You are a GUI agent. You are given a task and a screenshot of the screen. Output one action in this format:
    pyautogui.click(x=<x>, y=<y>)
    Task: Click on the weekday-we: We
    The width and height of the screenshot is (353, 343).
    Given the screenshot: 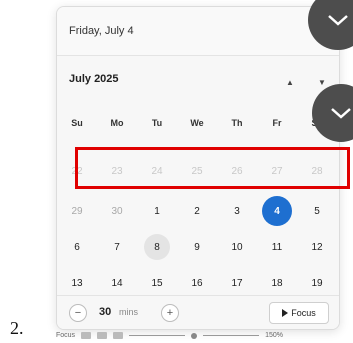 What is the action you would take?
    pyautogui.click(x=197, y=123)
    